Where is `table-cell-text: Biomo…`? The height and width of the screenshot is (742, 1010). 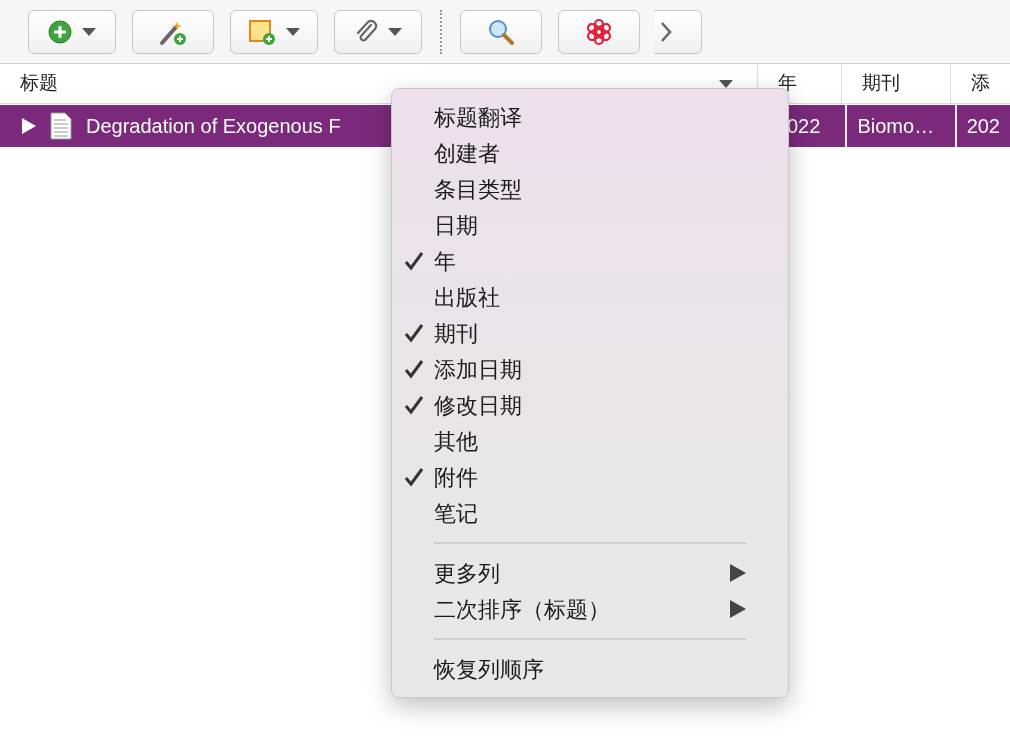
table-cell-text: Biomo… is located at coordinates (896, 126).